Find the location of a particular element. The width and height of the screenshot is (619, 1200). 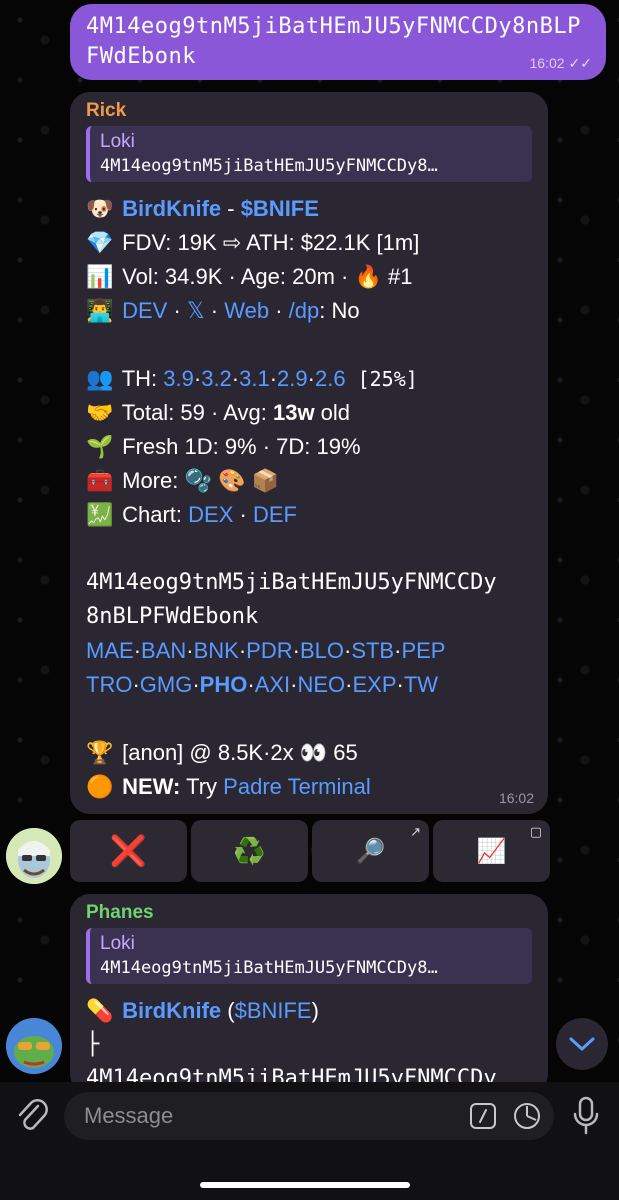

chart-button: 📈 ▢ is located at coordinates (491, 851).